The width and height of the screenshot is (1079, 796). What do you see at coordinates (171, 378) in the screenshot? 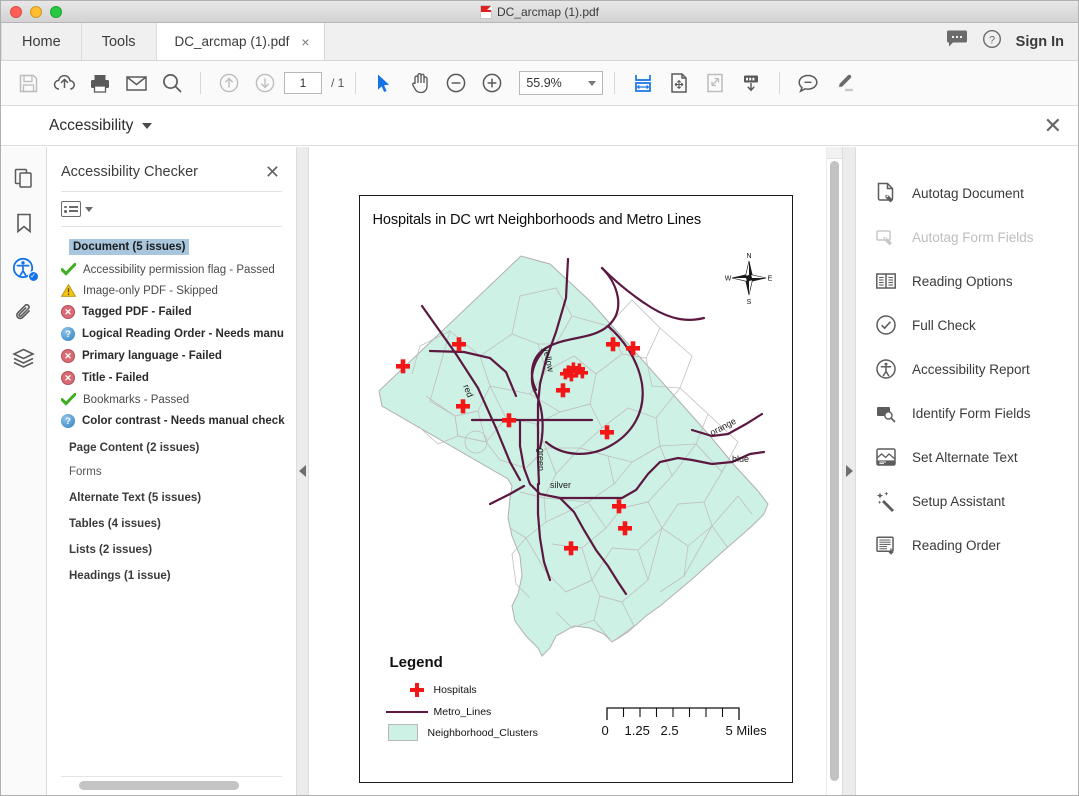
I see `list-item: ✕ Title - Failed` at bounding box center [171, 378].